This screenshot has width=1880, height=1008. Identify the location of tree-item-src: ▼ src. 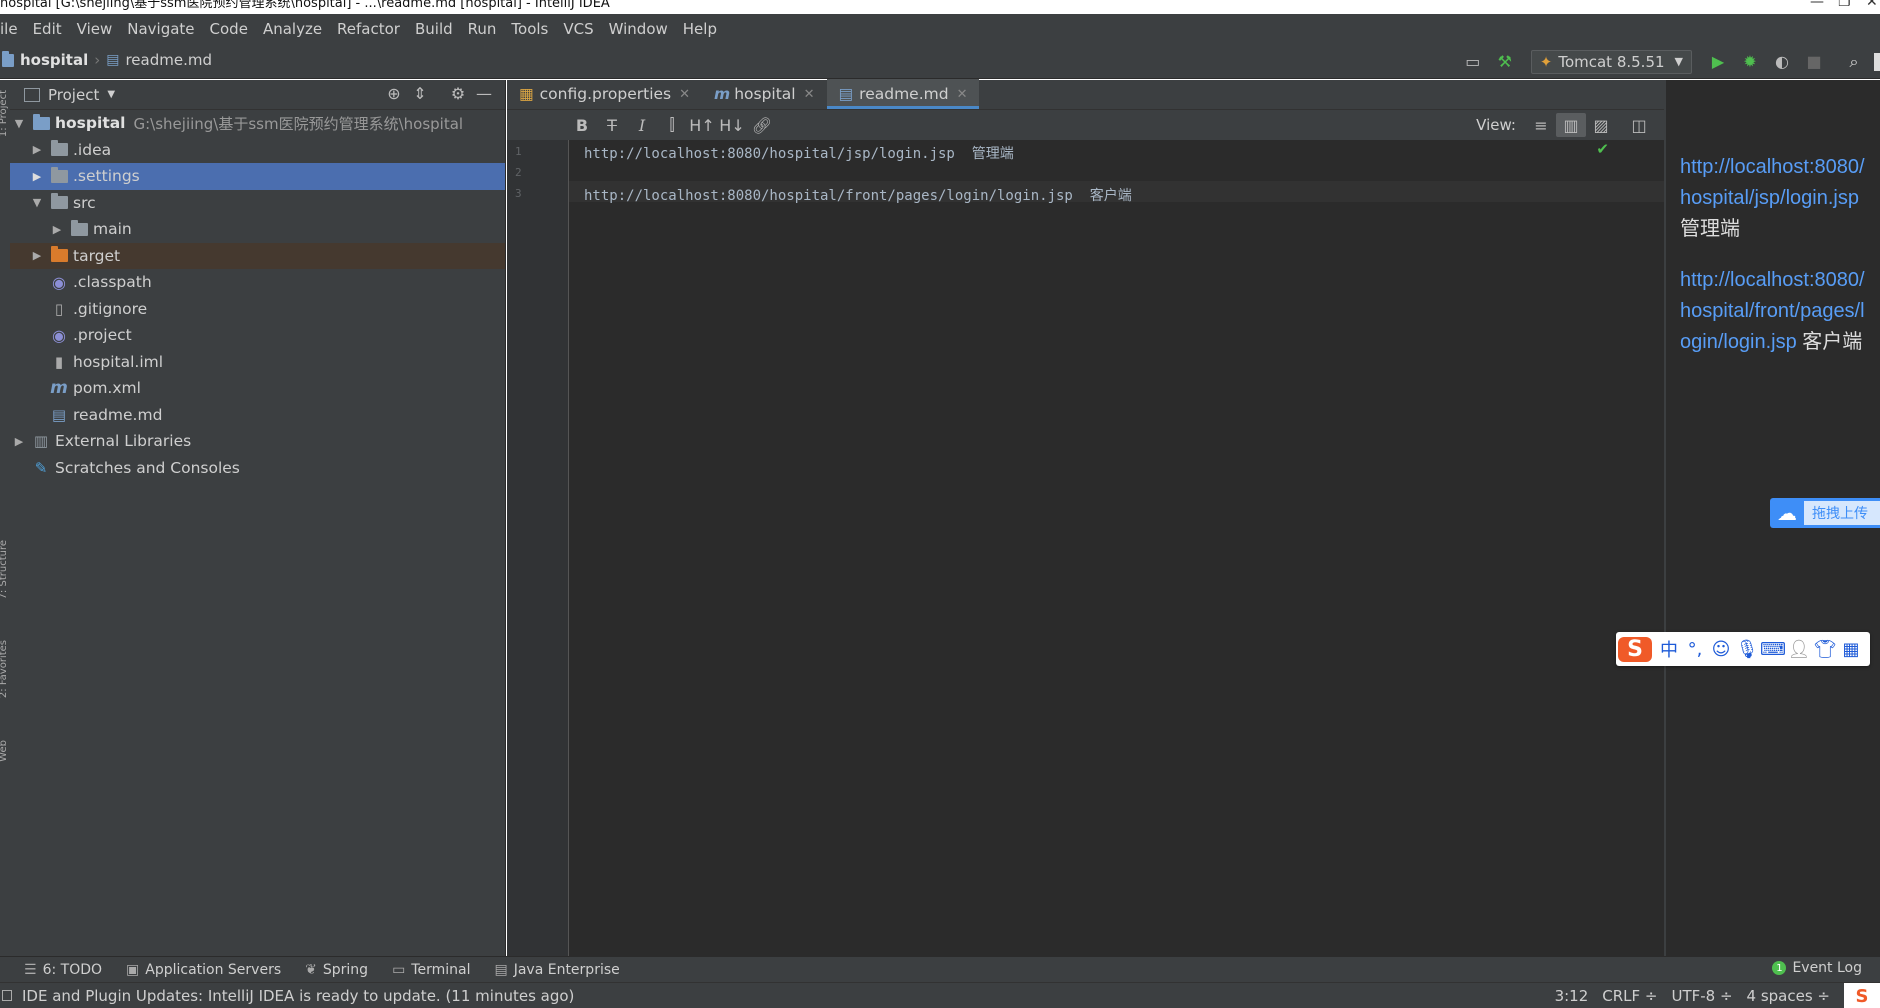
(257, 203).